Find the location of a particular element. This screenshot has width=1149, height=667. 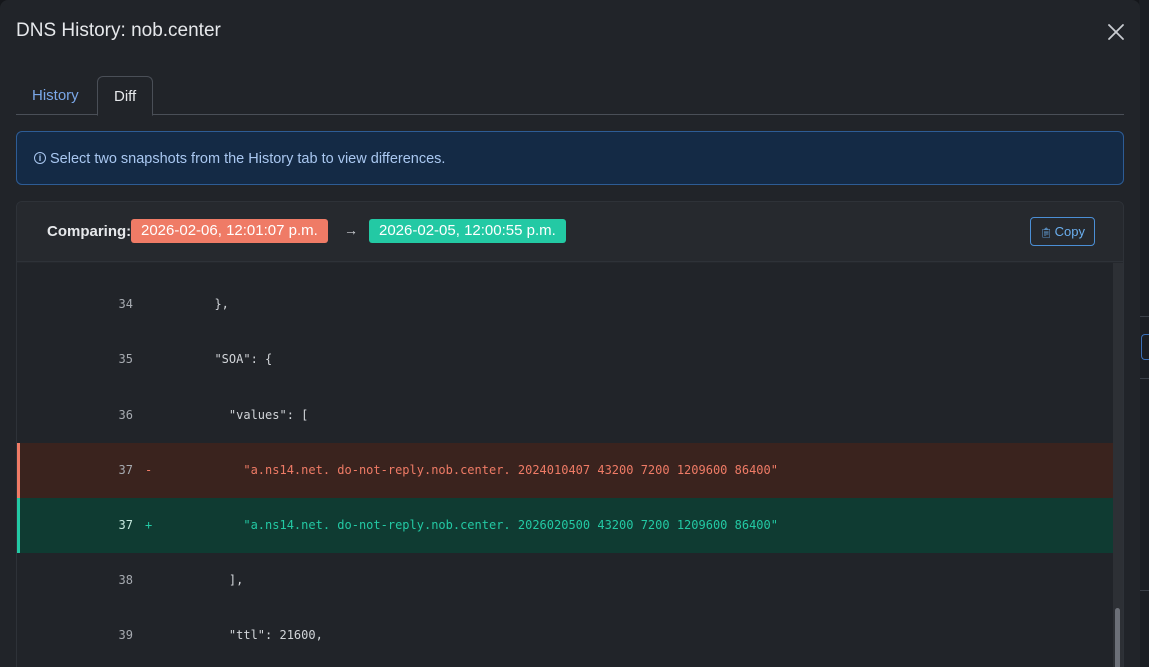

close-icon is located at coordinates (1116, 32).